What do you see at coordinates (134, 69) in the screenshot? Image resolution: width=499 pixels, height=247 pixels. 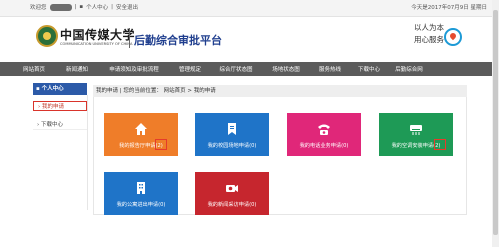 I see `nav-application-guide: 申请须知及审批流程` at bounding box center [134, 69].